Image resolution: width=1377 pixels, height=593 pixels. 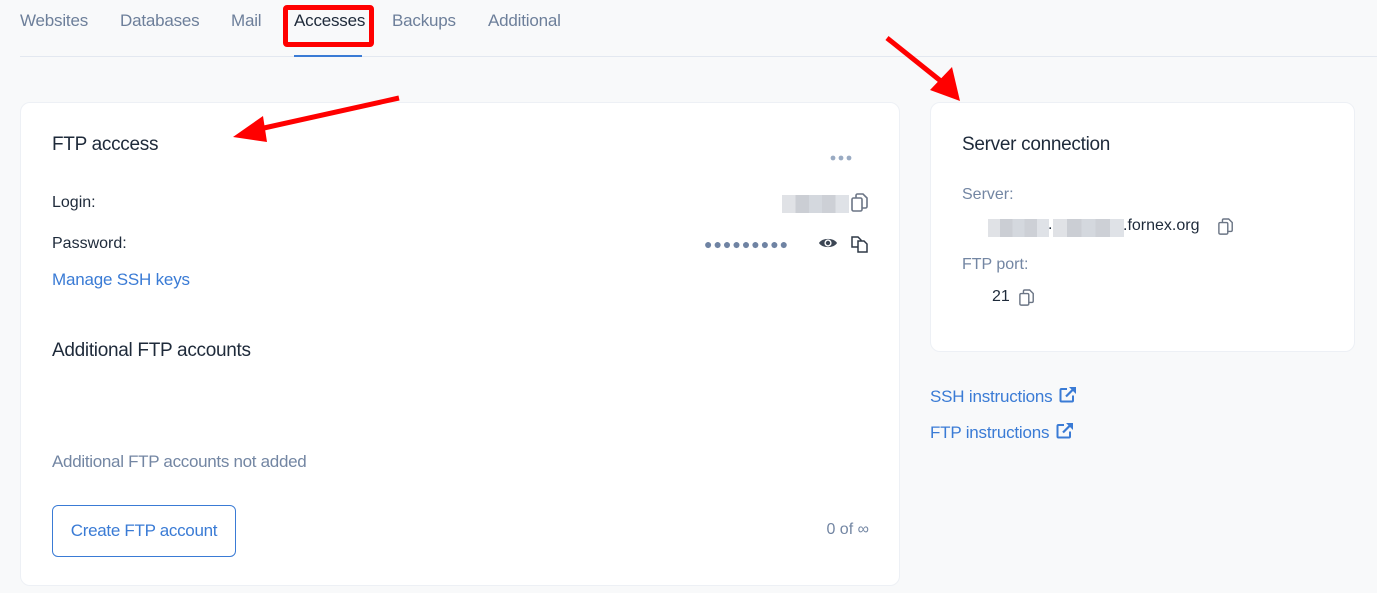 What do you see at coordinates (747, 244) in the screenshot?
I see `password-mask: ●●●●●●●●●` at bounding box center [747, 244].